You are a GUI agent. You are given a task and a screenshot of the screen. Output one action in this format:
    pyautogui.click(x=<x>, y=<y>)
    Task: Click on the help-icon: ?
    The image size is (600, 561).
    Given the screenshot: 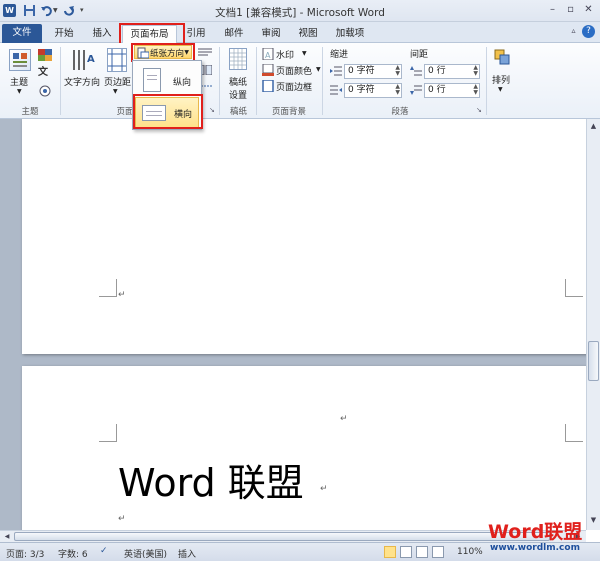 What is the action you would take?
    pyautogui.click(x=588, y=31)
    